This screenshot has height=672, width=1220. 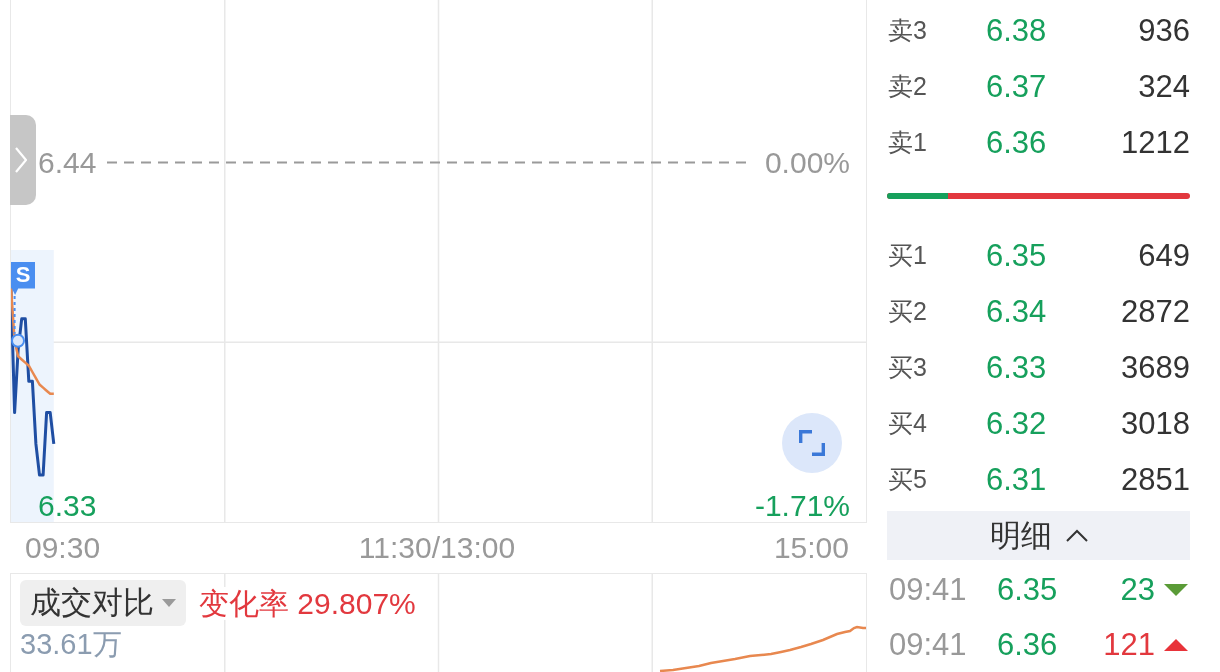 What do you see at coordinates (1129, 645) in the screenshot?
I see `trade-volume: 121` at bounding box center [1129, 645].